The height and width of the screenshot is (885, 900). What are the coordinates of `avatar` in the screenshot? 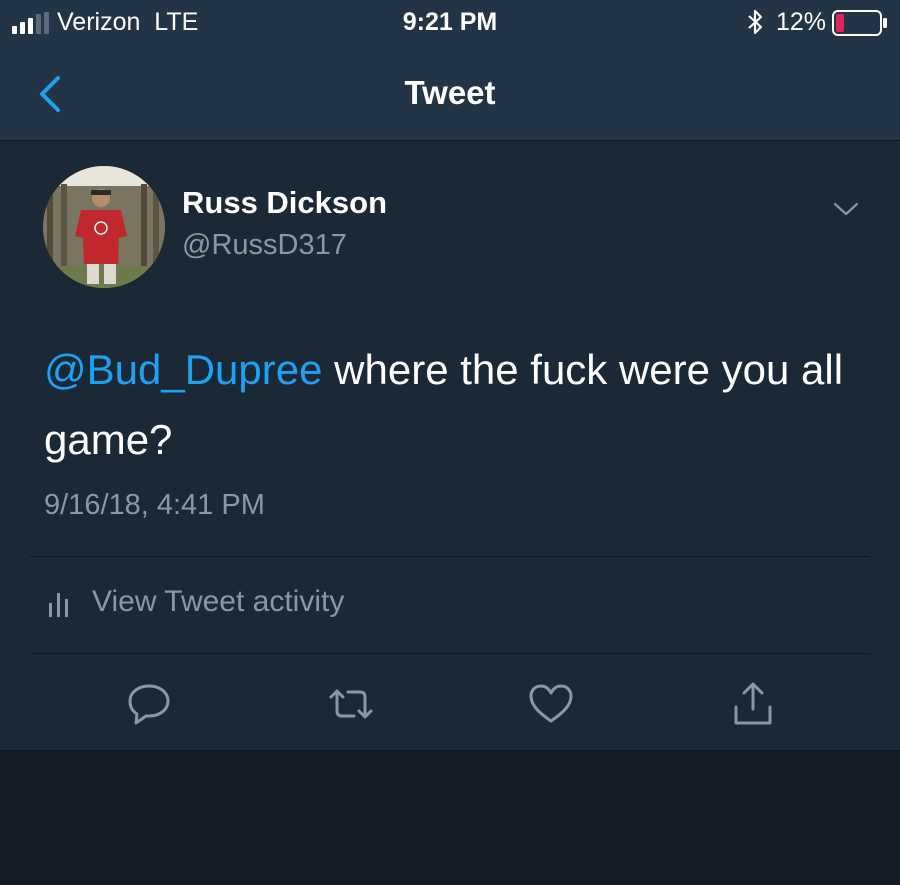 It's located at (104, 227).